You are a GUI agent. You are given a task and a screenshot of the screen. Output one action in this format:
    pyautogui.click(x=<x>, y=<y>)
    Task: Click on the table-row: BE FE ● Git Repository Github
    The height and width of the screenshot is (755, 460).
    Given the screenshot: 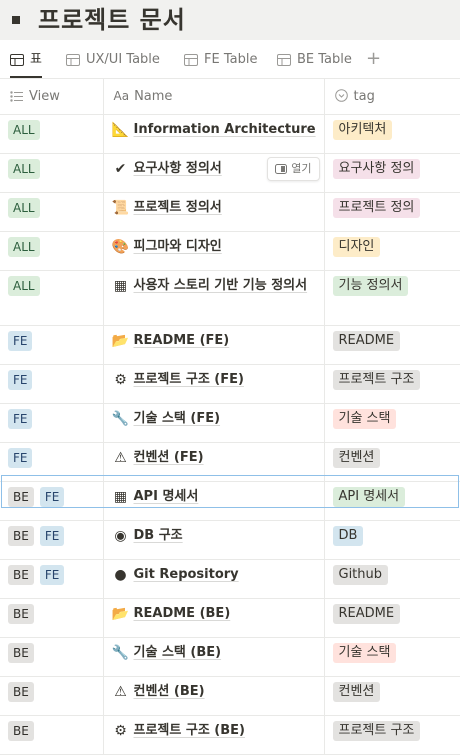 What is the action you would take?
    pyautogui.click(x=230, y=579)
    